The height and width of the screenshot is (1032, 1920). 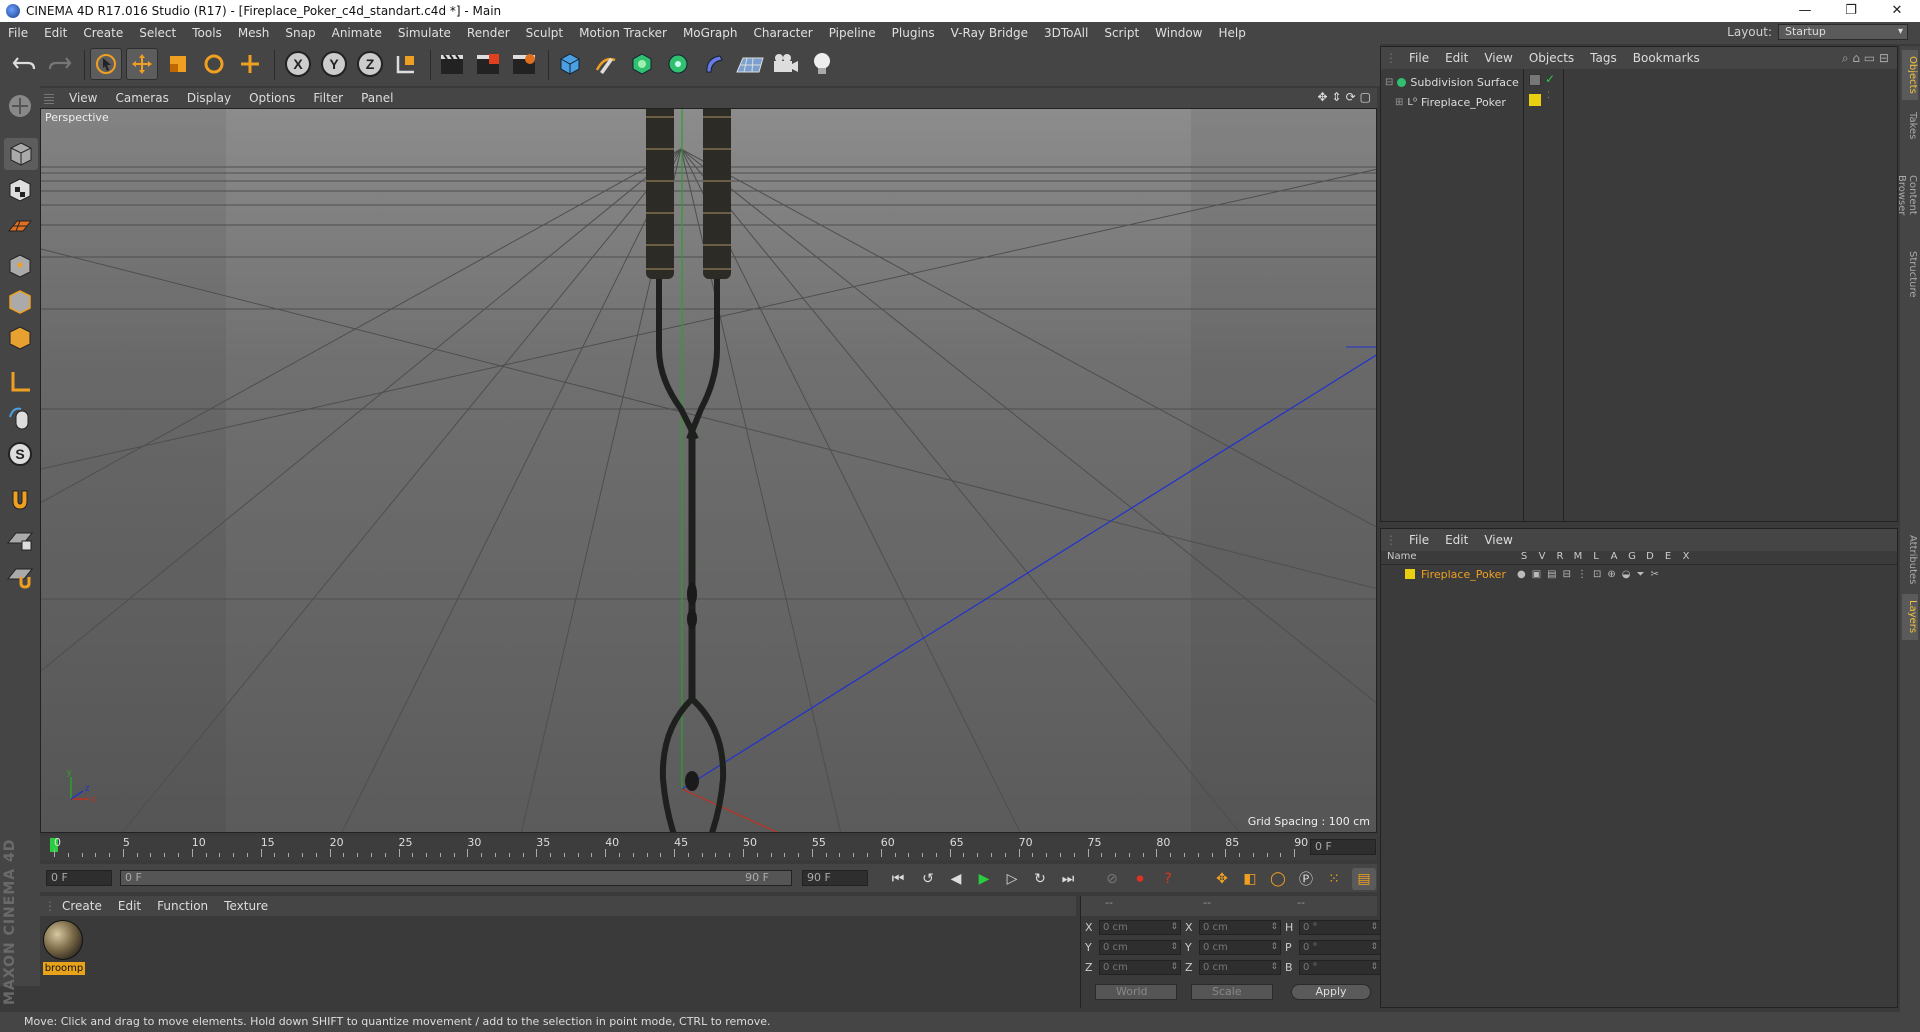 I want to click on rot-b-field: 0 °, so click(x=1340, y=967).